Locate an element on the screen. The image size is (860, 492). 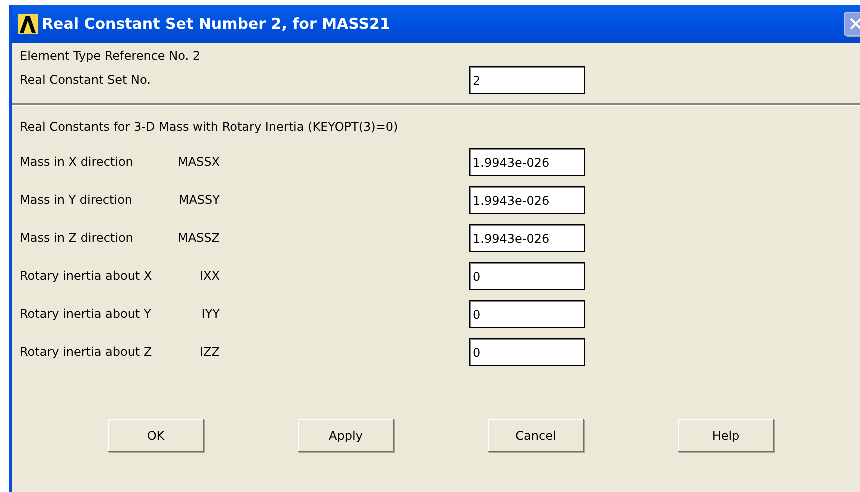
dialog-button: OK is located at coordinates (156, 435).